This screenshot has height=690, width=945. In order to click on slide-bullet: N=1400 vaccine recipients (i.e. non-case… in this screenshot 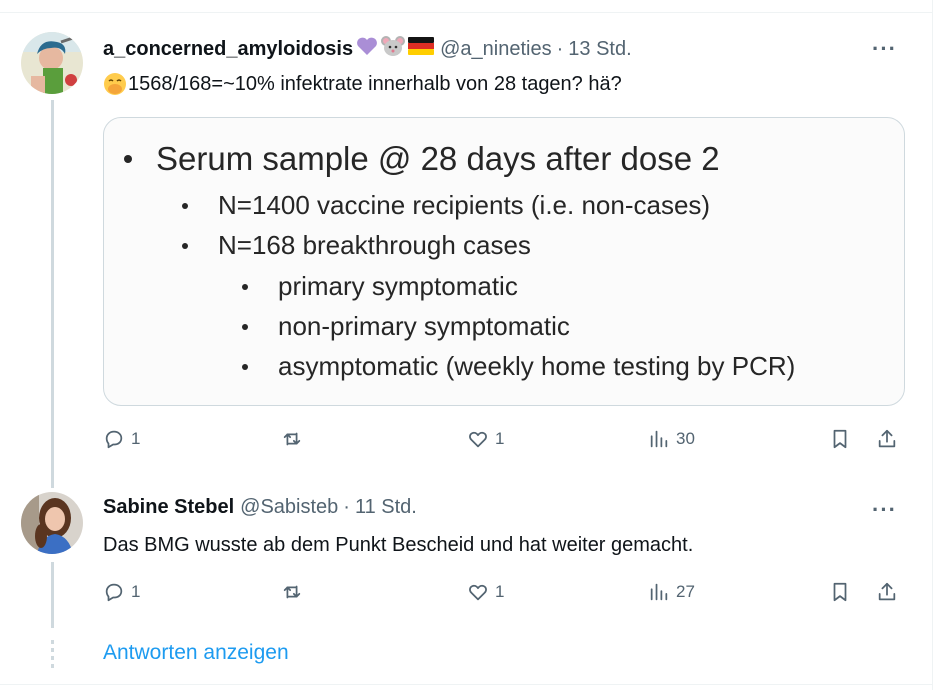, I will do `click(446, 205)`.